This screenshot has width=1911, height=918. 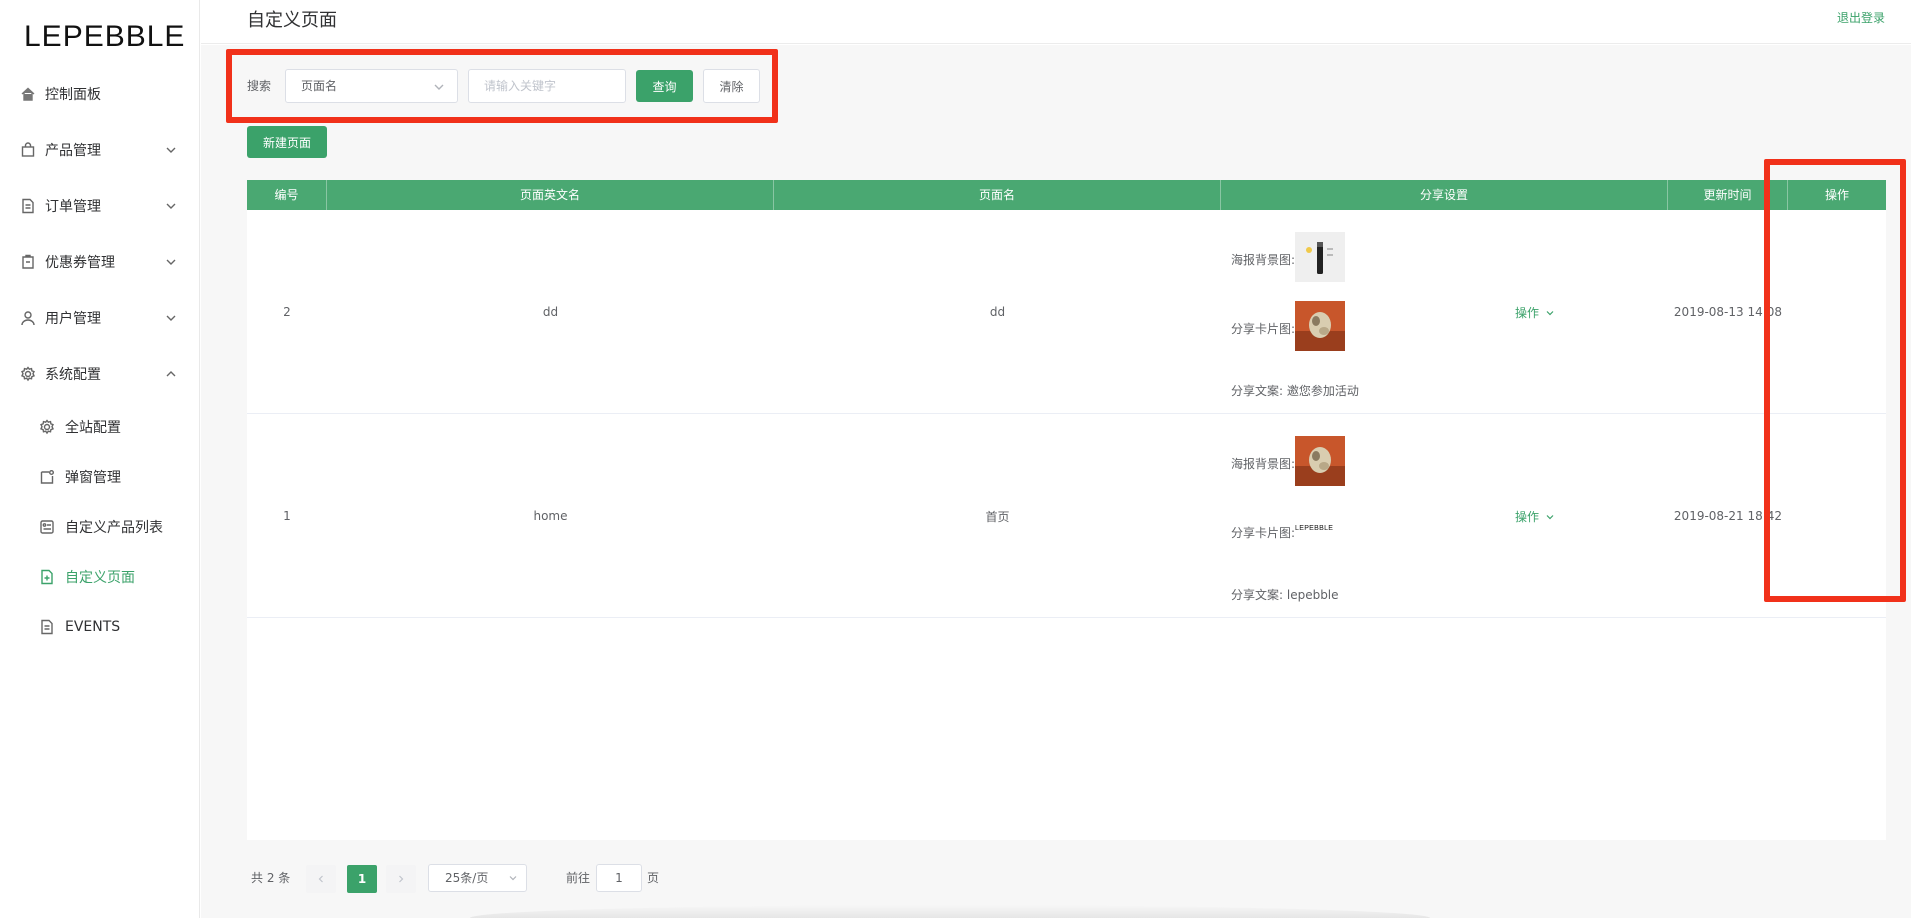 What do you see at coordinates (1285, 595) in the screenshot?
I see `share-copy: 分享文案: lepebble` at bounding box center [1285, 595].